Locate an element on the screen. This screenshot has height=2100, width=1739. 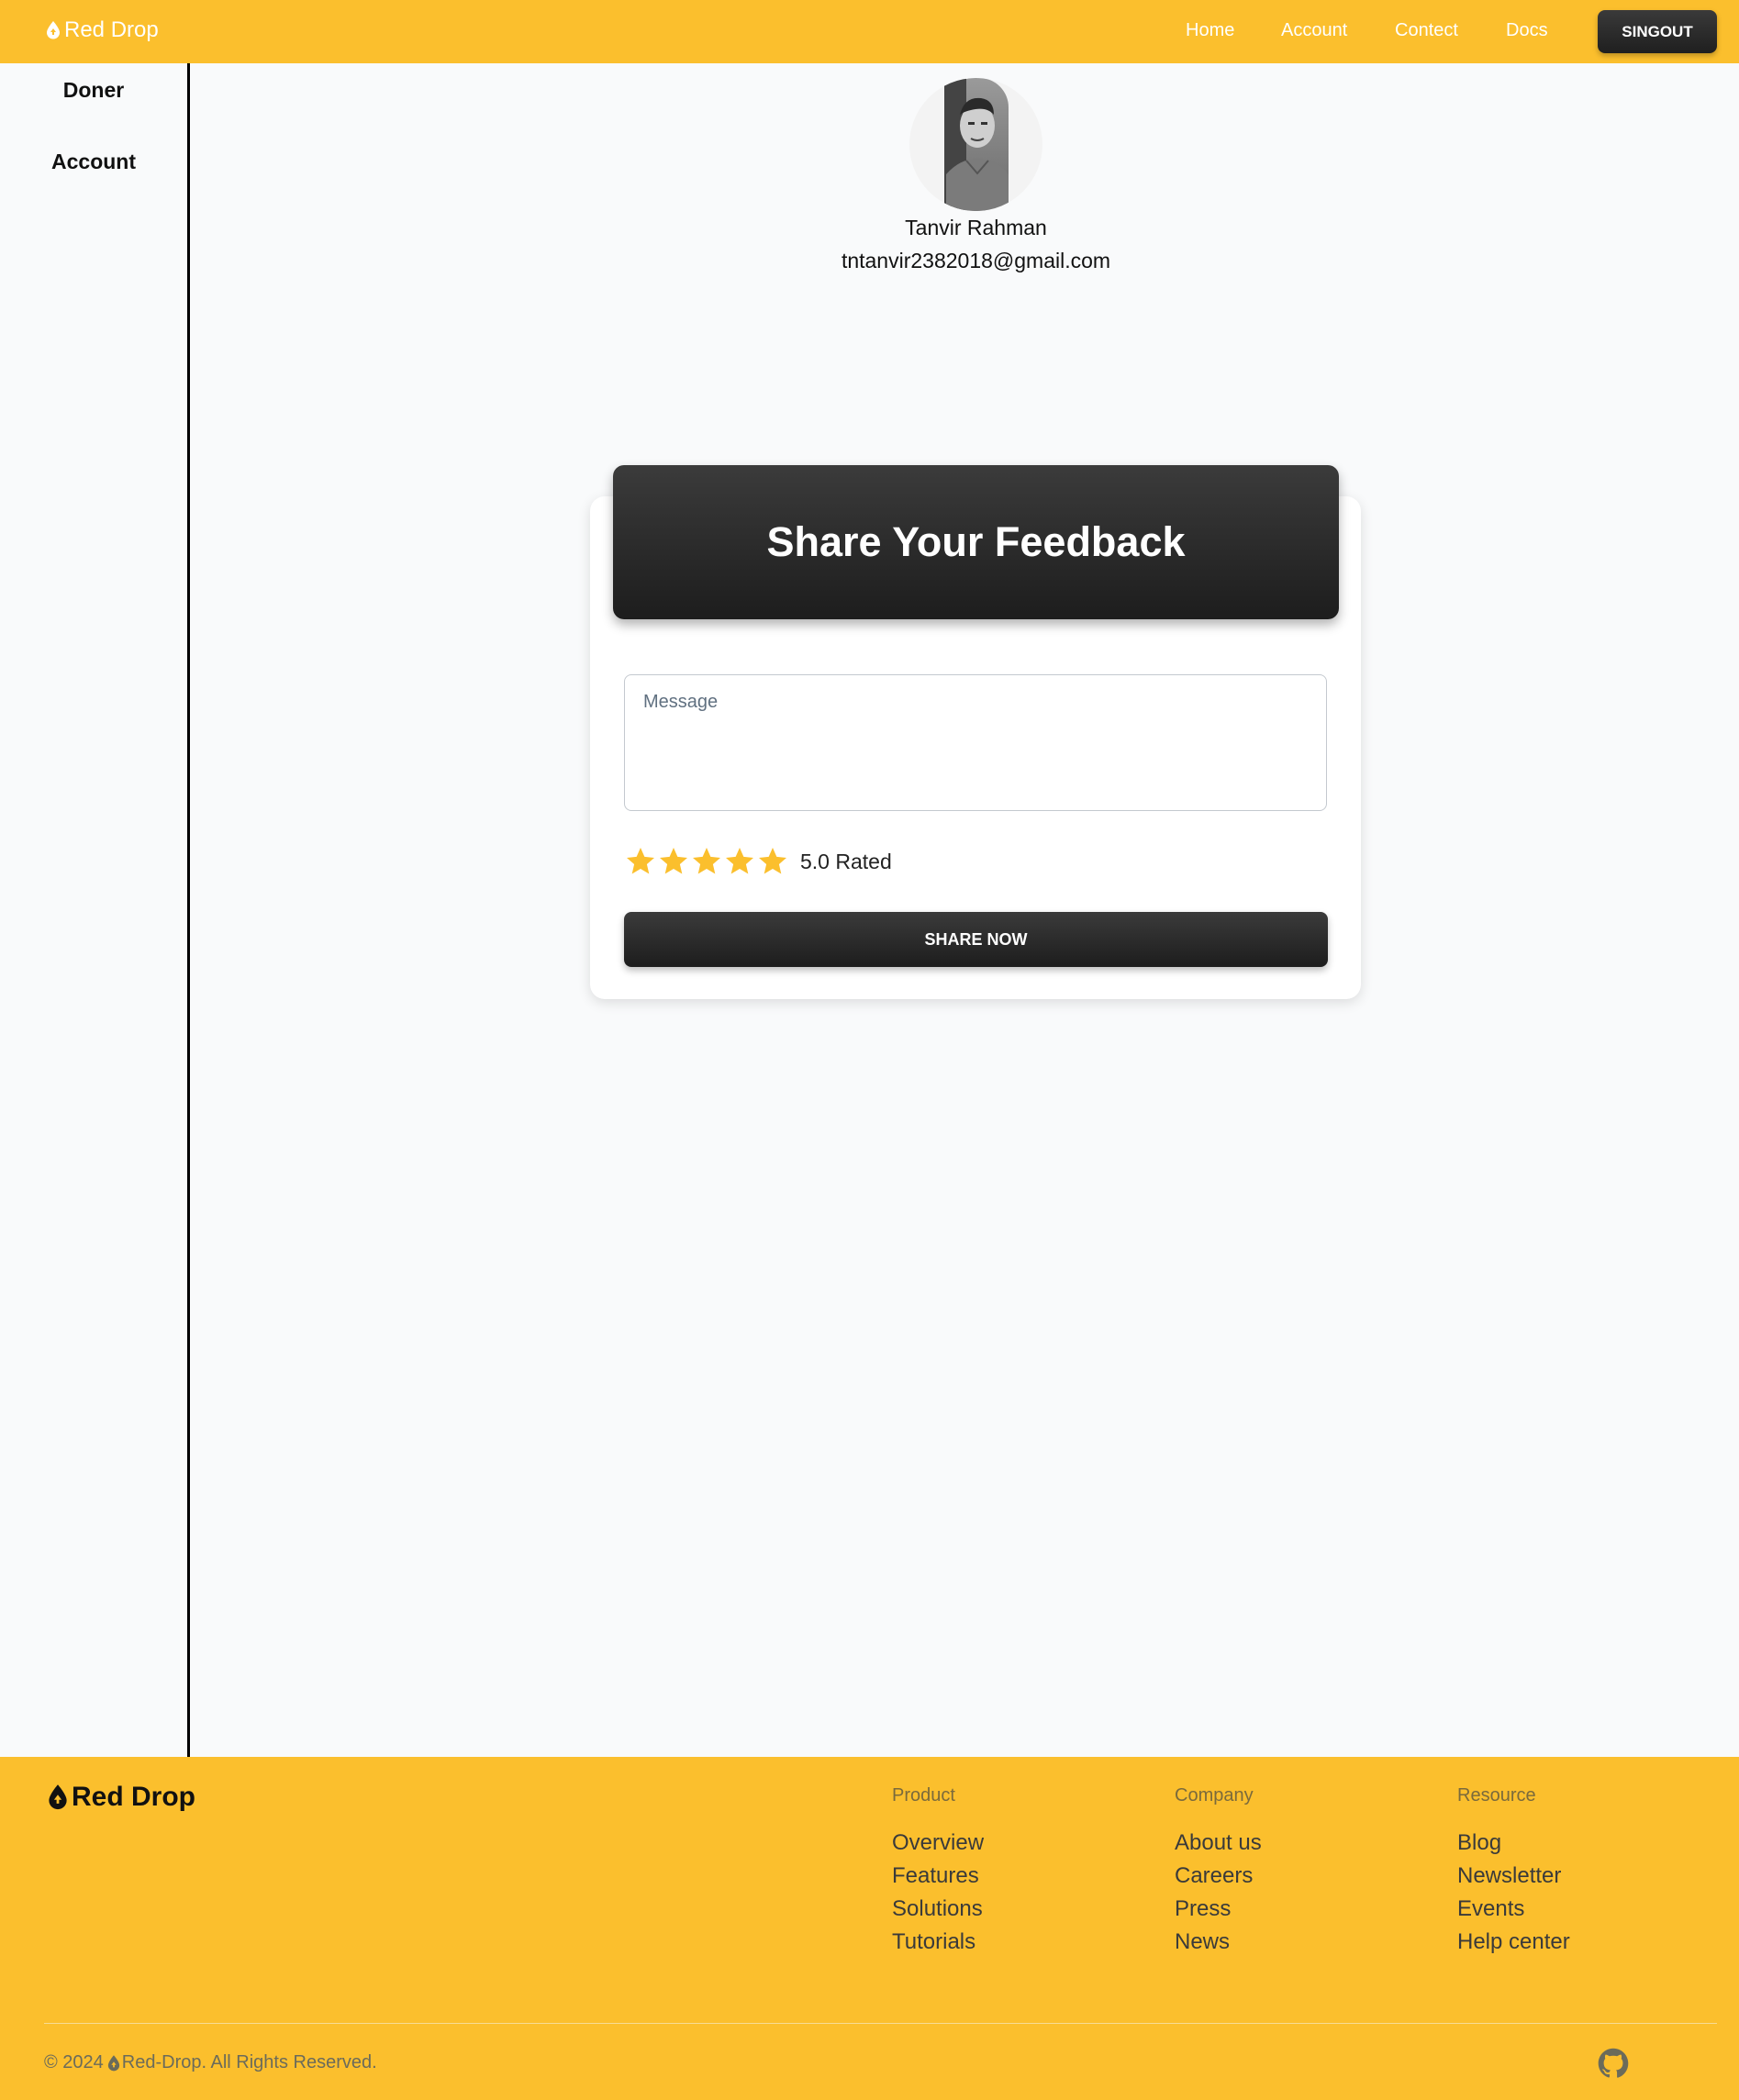
copyright-text: Red-Drop. All Rights Reserved. is located at coordinates (249, 2062).